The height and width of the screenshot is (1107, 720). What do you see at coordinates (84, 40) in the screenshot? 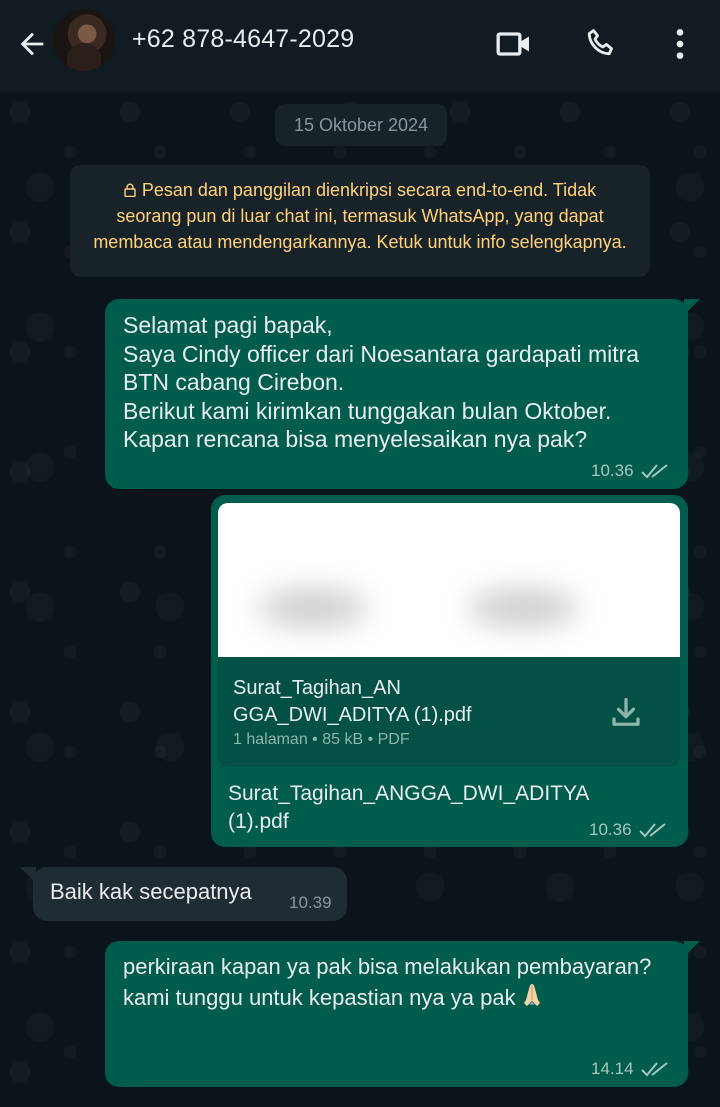
I see `contact-avatar` at bounding box center [84, 40].